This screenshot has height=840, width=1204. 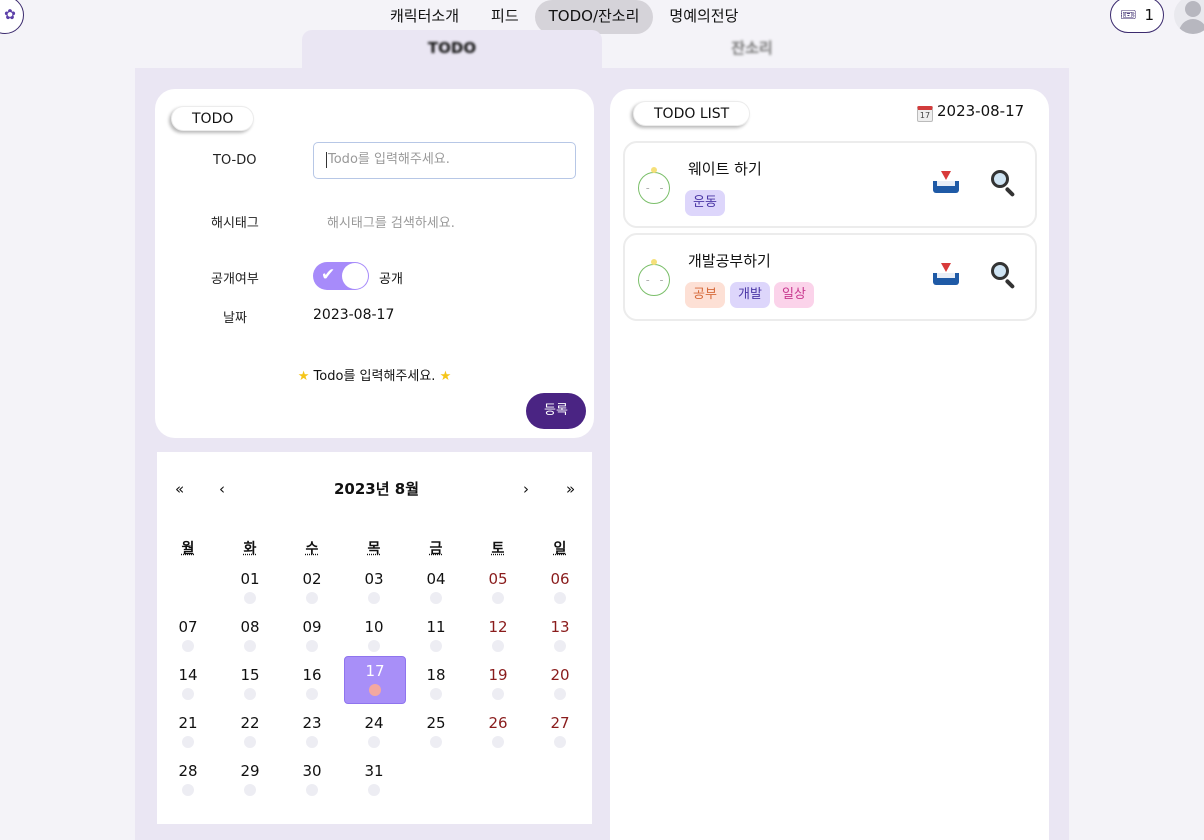 I want to click on calendar-title: 2023년 8월, so click(x=377, y=489).